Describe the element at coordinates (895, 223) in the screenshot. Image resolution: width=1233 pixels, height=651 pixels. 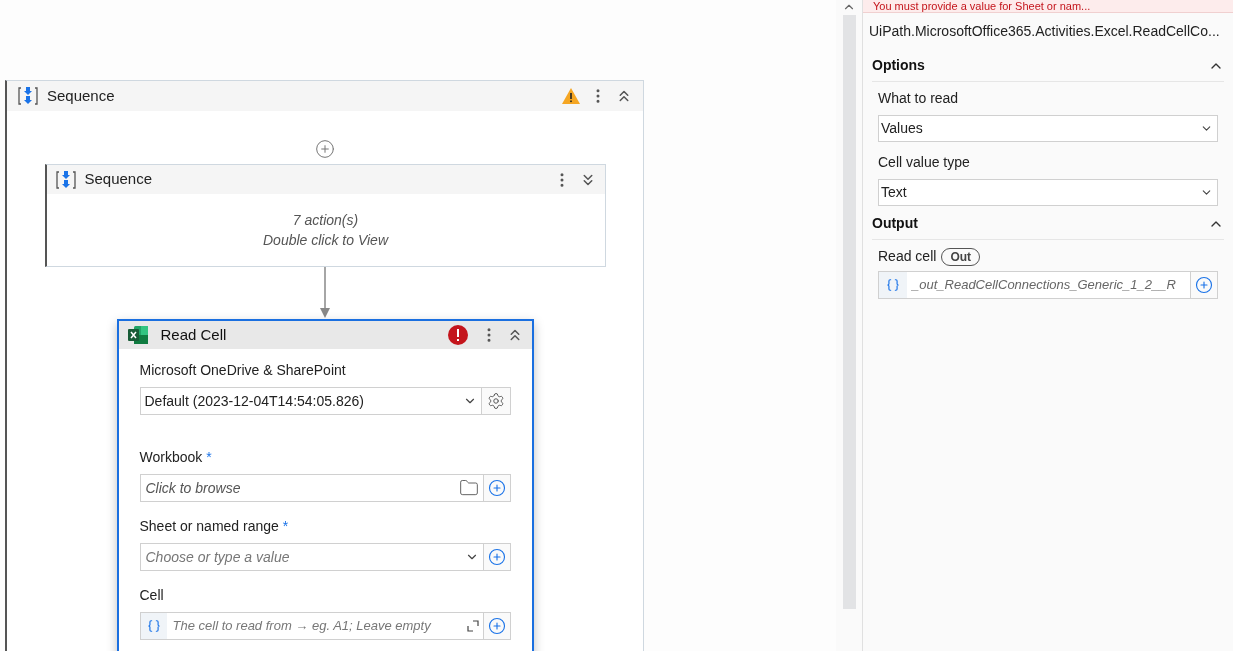
I see `section-title: Output` at that location.